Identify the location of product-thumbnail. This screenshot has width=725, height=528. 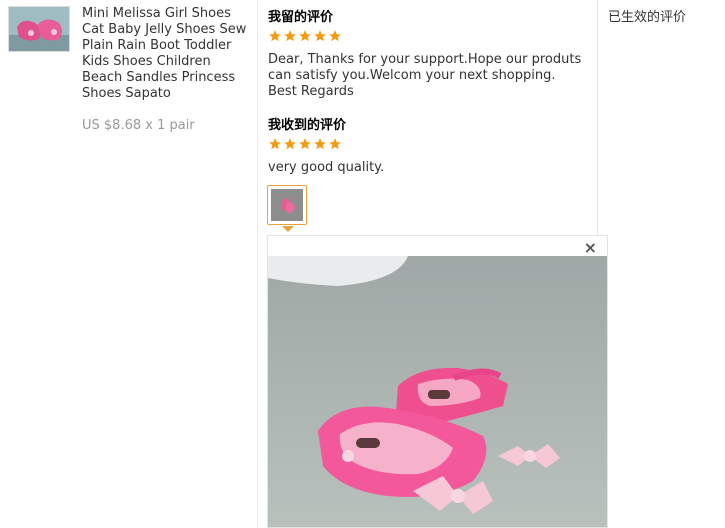
(39, 29).